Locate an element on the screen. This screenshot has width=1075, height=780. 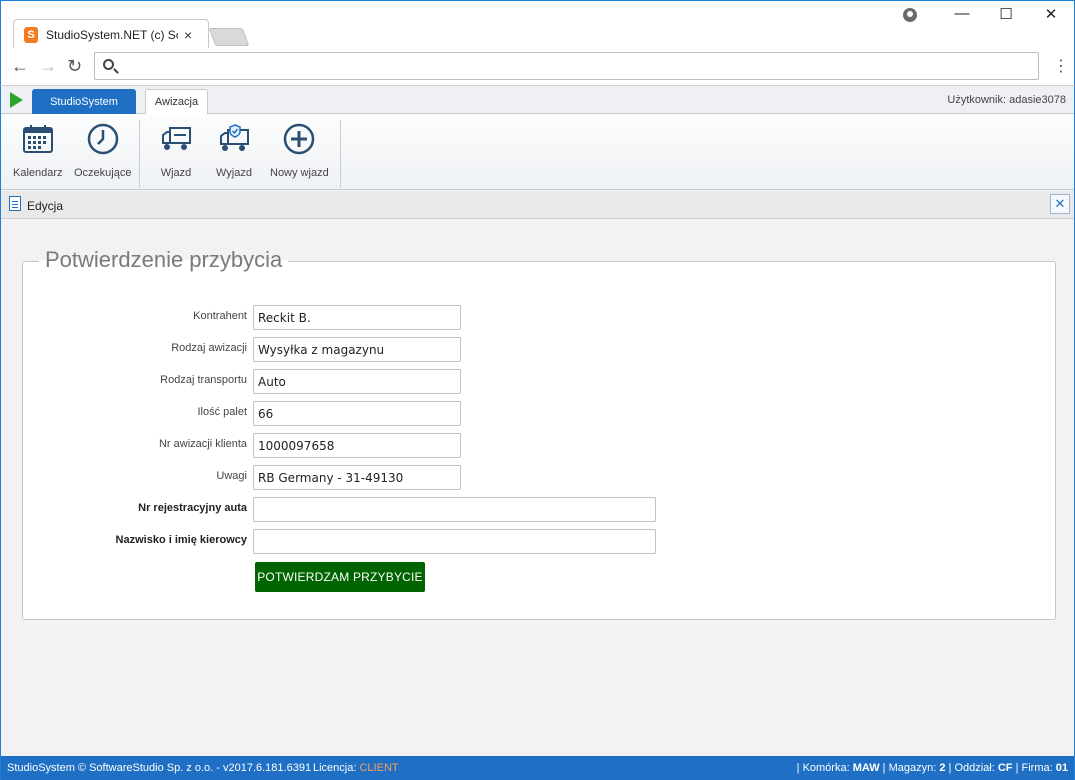
panel-title: Edycja is located at coordinates (45, 206).